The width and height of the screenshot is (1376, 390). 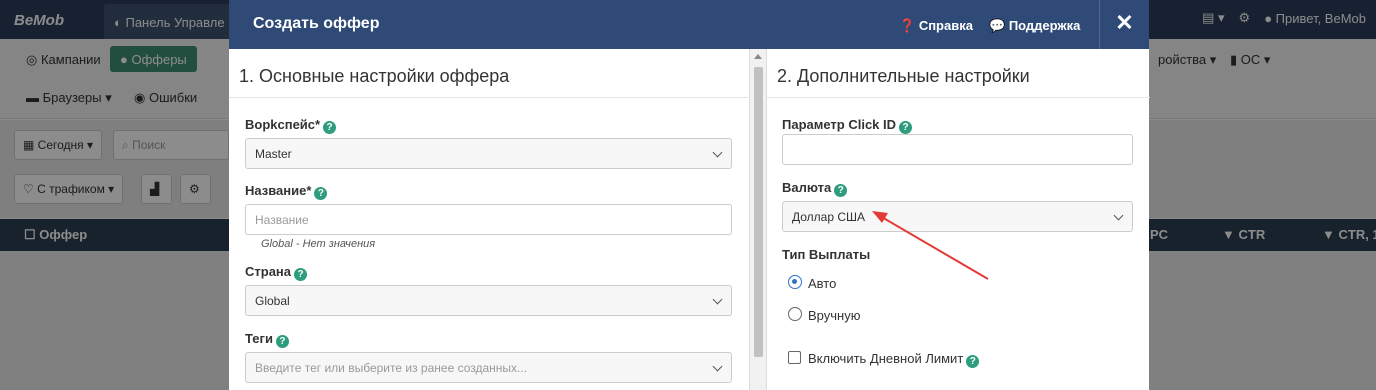 What do you see at coordinates (880, 217) in the screenshot?
I see `annotation-arrowhead` at bounding box center [880, 217].